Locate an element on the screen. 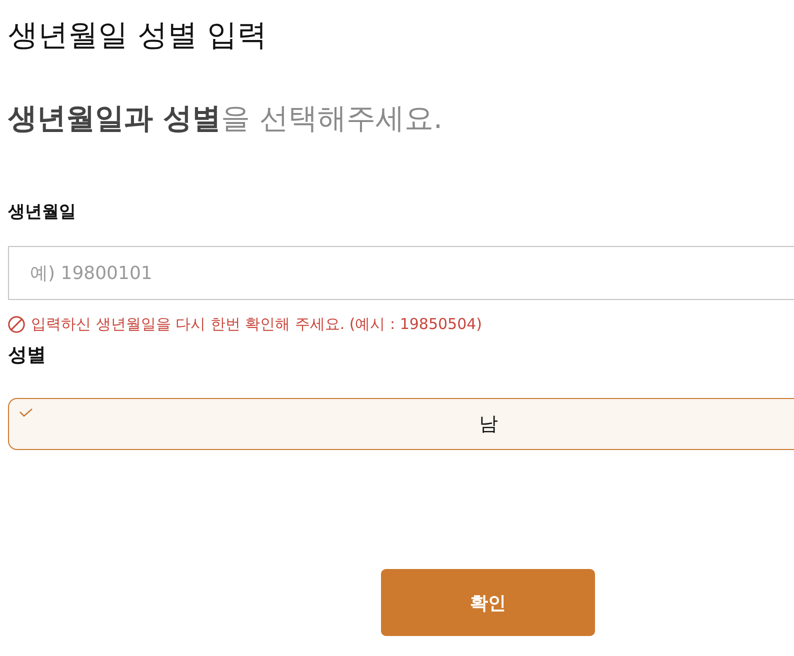 The width and height of the screenshot is (794, 656). prohibited-icon is located at coordinates (16, 324).